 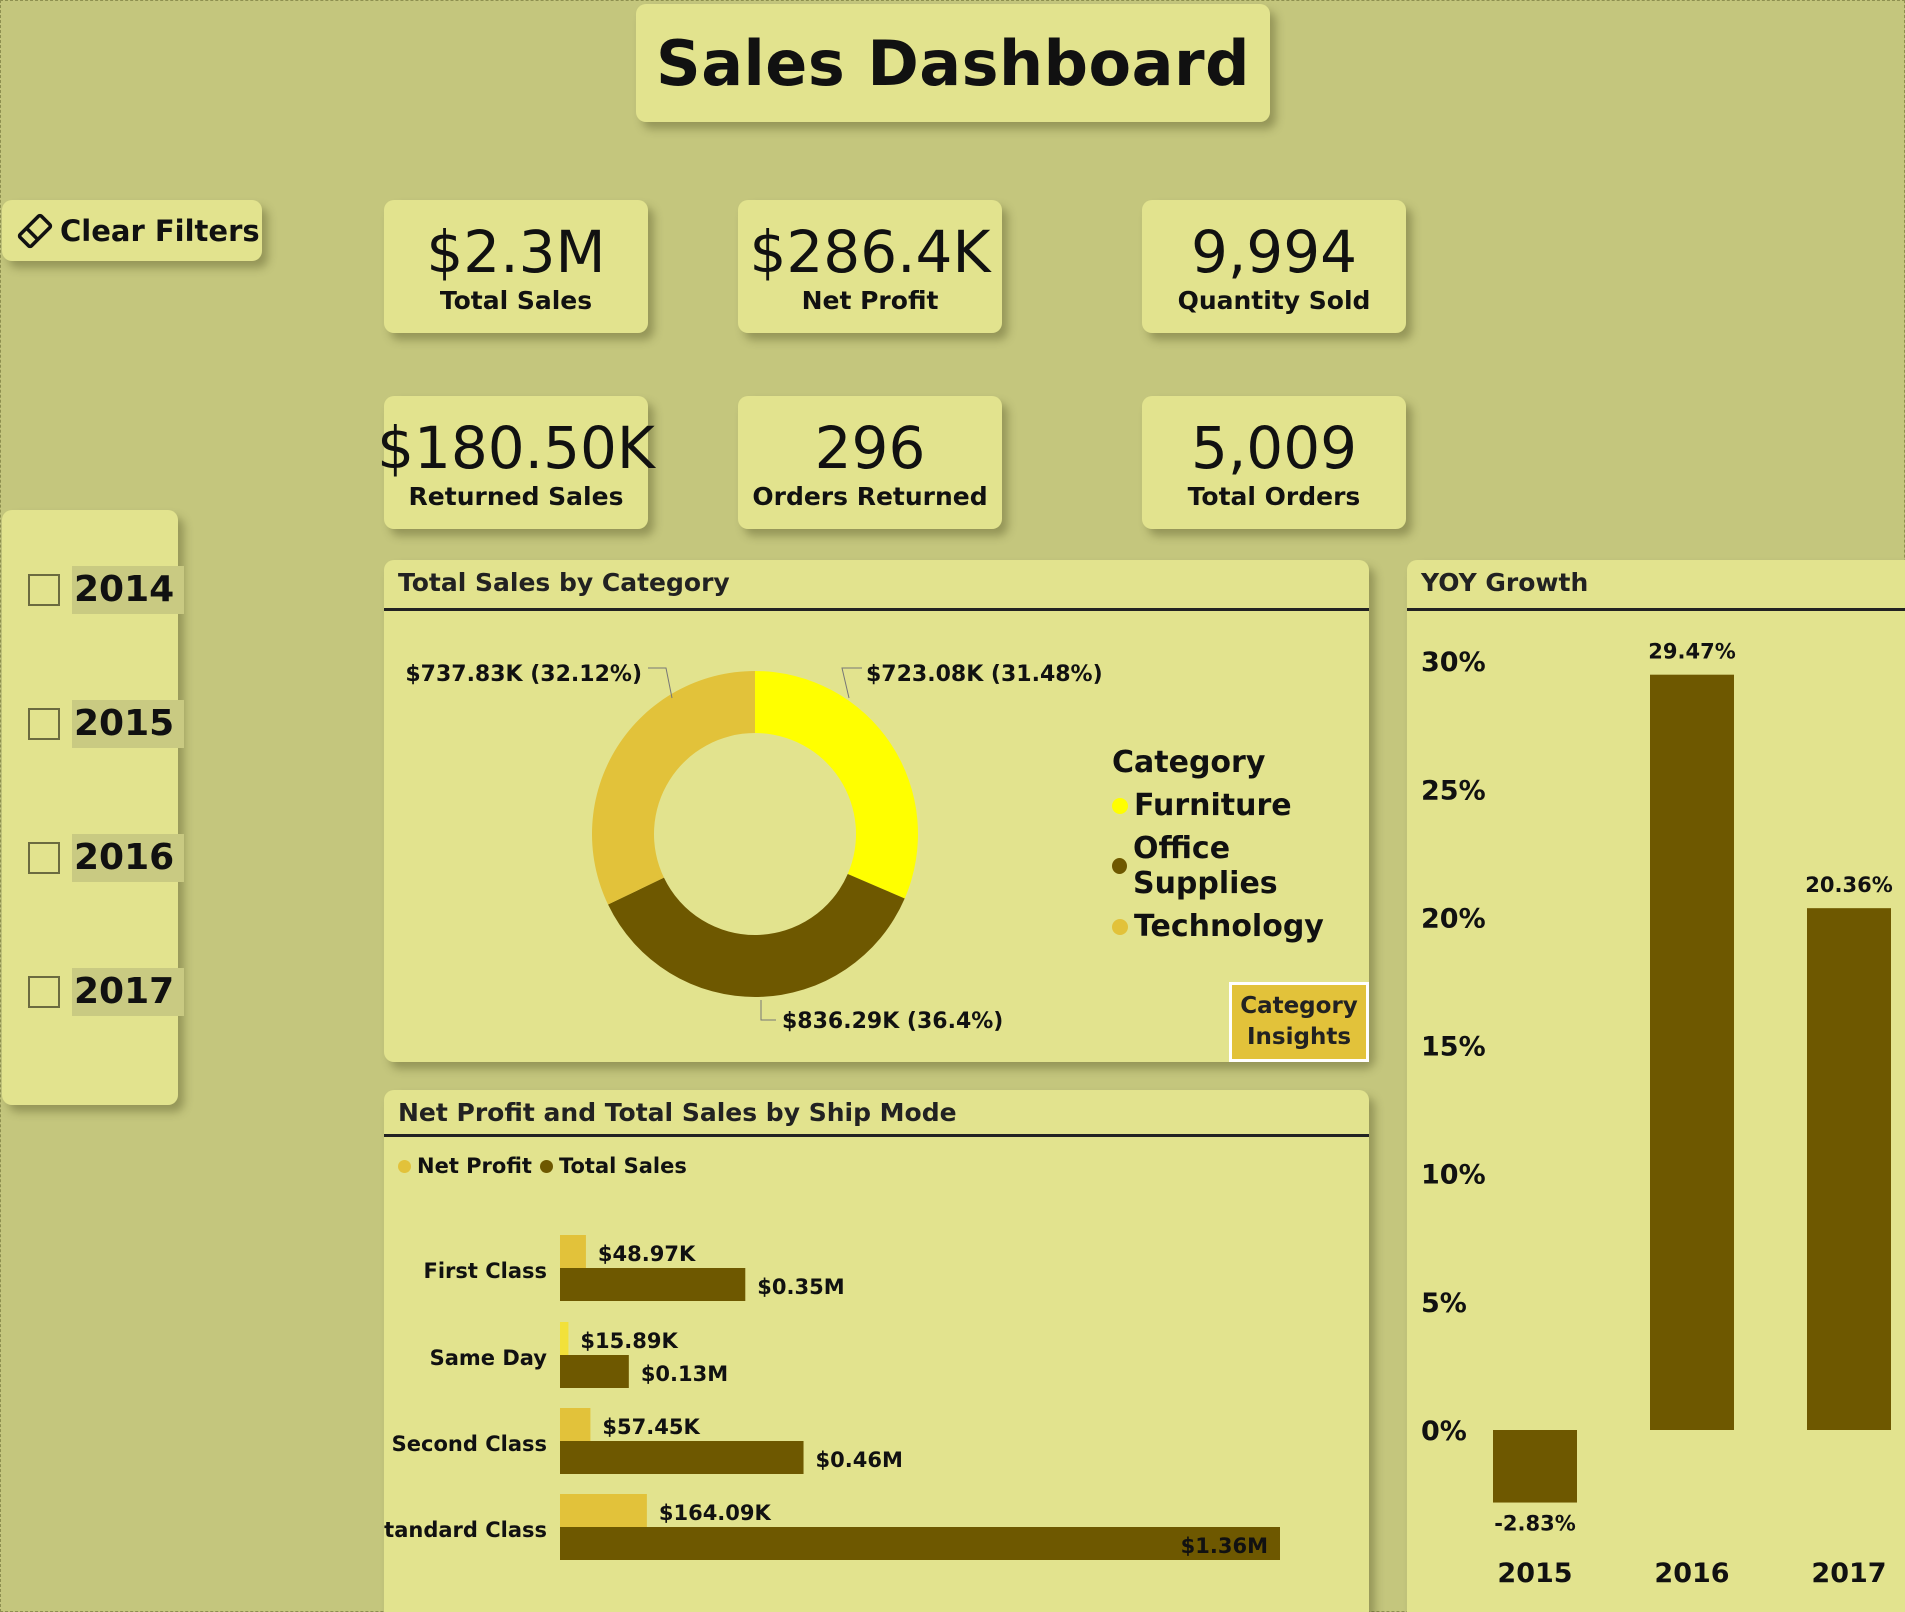 What do you see at coordinates (128, 590) in the screenshot?
I see `slicer-item-label: 2014` at bounding box center [128, 590].